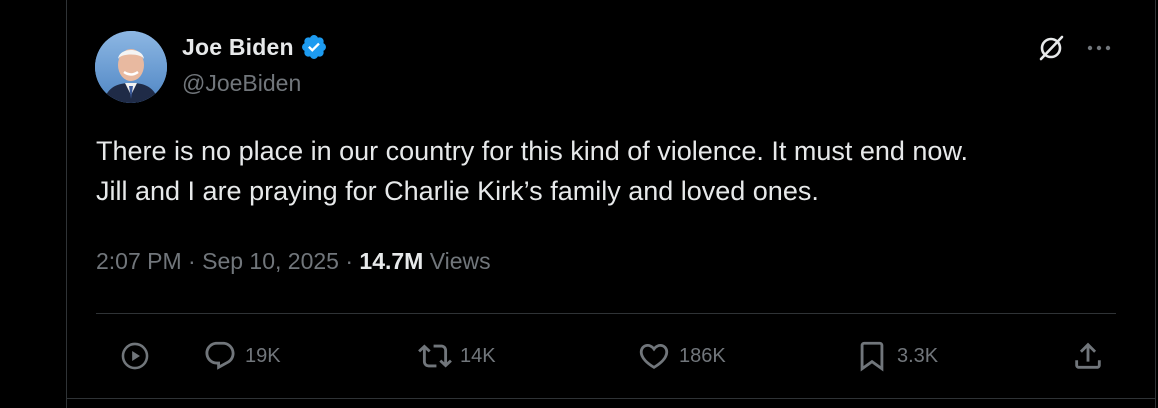 The width and height of the screenshot is (1158, 408). Describe the element at coordinates (654, 356) in the screenshot. I see `heart-icon` at that location.